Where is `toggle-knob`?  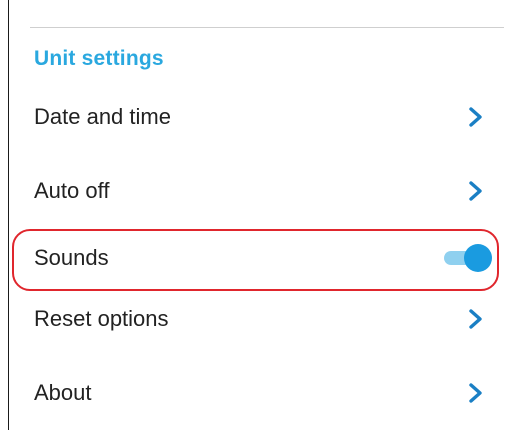
toggle-knob is located at coordinates (478, 258).